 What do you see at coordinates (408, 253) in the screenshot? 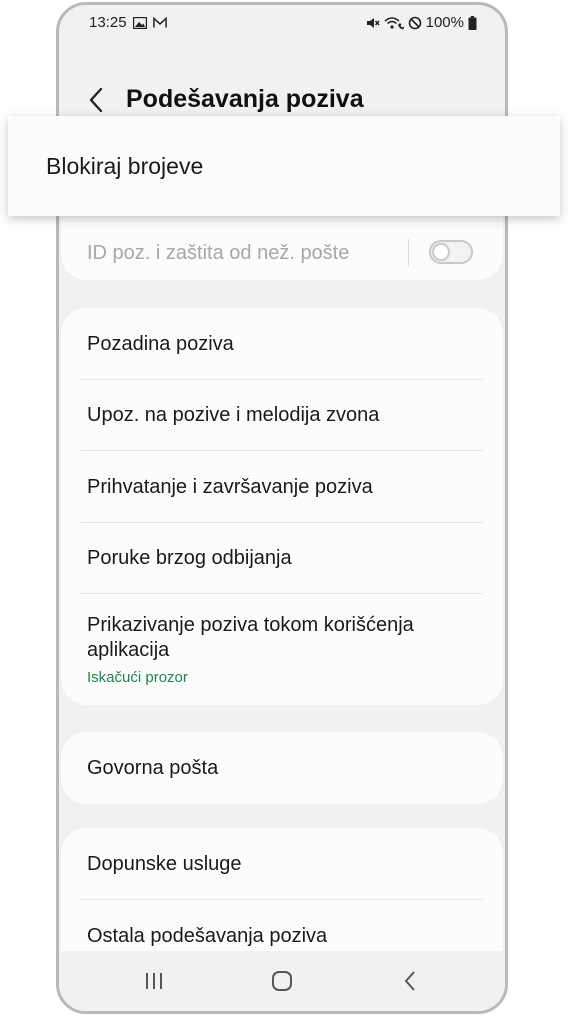
I see `row-separator` at bounding box center [408, 253].